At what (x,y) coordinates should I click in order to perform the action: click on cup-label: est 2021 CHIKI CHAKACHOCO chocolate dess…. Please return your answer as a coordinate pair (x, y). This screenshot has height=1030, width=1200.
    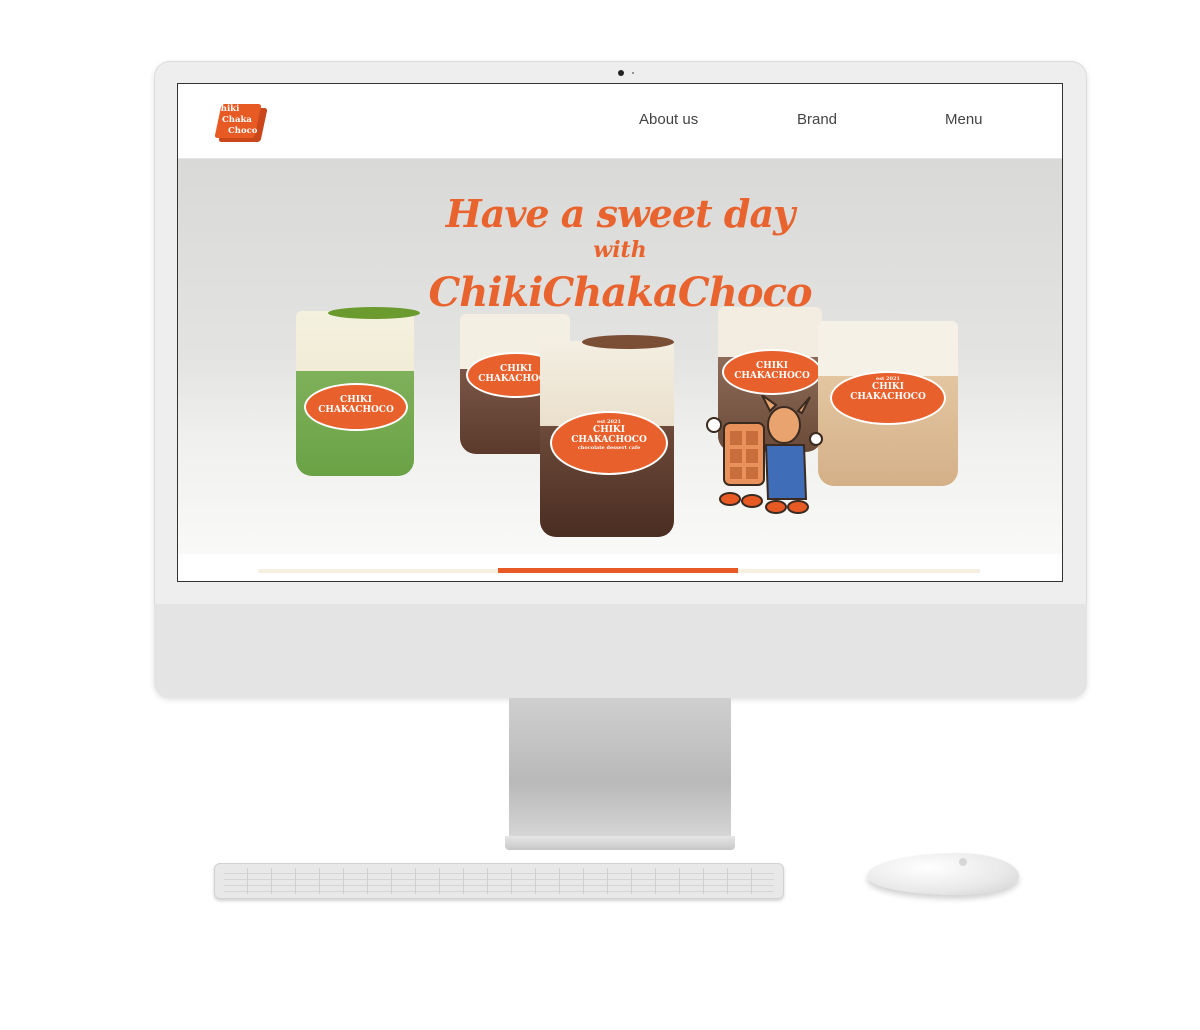
    Looking at the image, I should click on (609, 443).